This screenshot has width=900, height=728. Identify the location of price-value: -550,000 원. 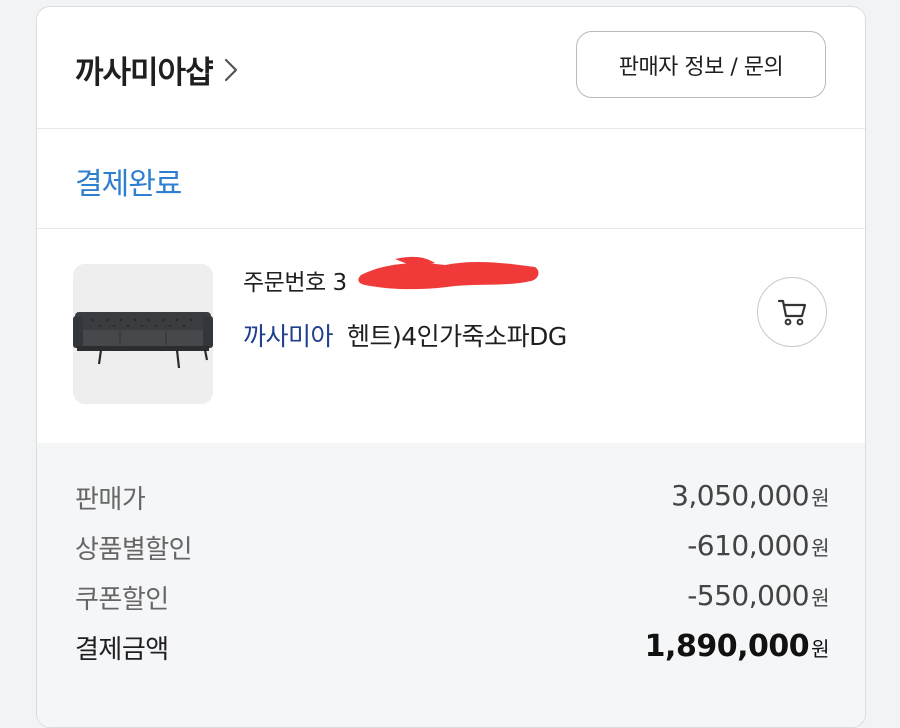
(758, 595).